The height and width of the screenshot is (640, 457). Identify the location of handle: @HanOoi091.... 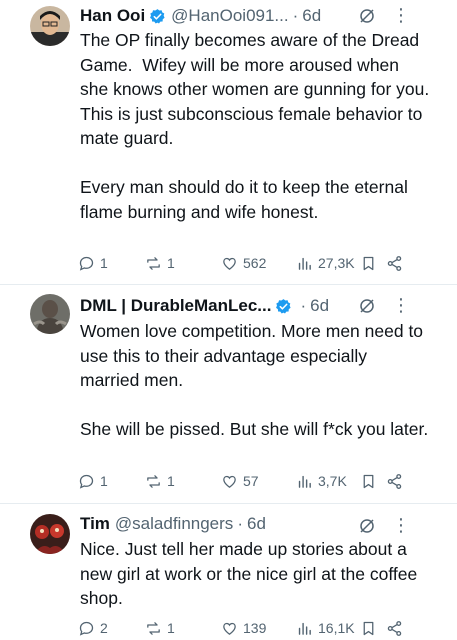
(229, 16).